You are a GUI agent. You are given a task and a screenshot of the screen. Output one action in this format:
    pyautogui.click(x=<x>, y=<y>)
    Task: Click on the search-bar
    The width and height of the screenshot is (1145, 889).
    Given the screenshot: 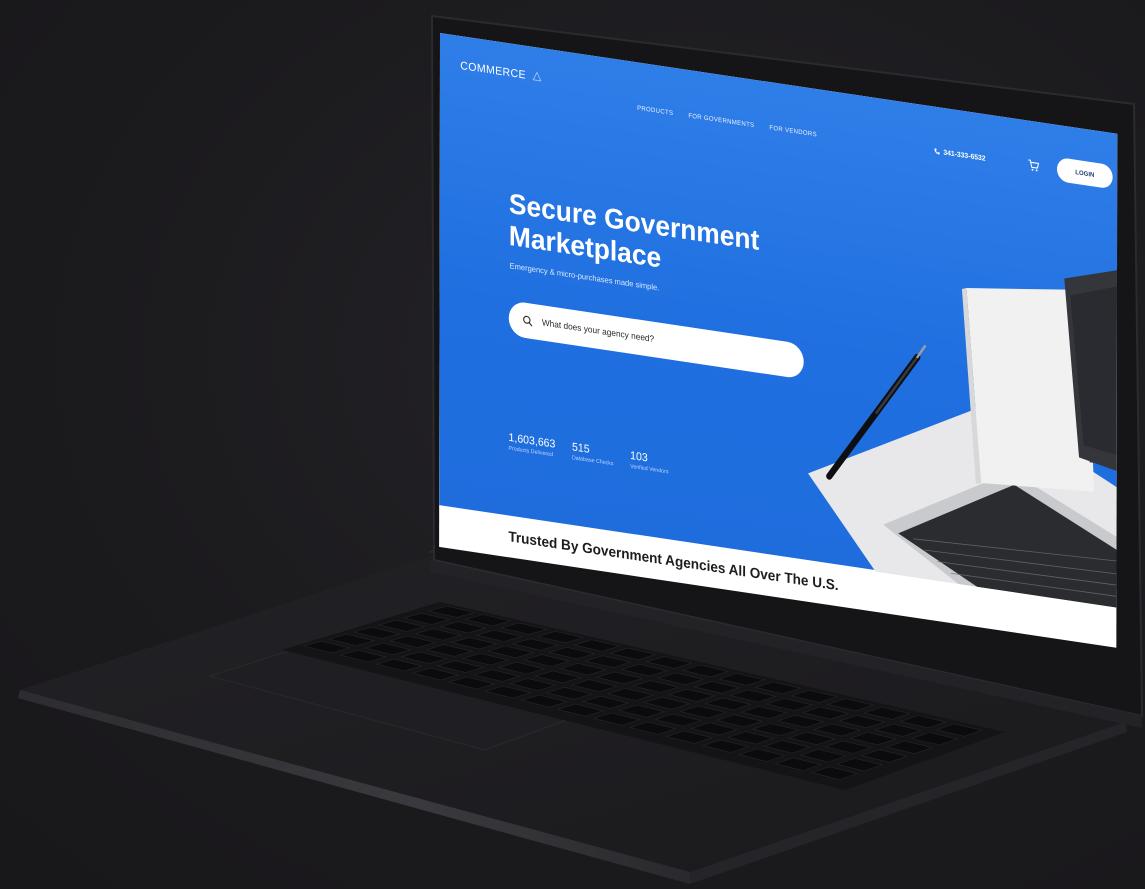 What is the action you would take?
    pyautogui.click(x=656, y=340)
    